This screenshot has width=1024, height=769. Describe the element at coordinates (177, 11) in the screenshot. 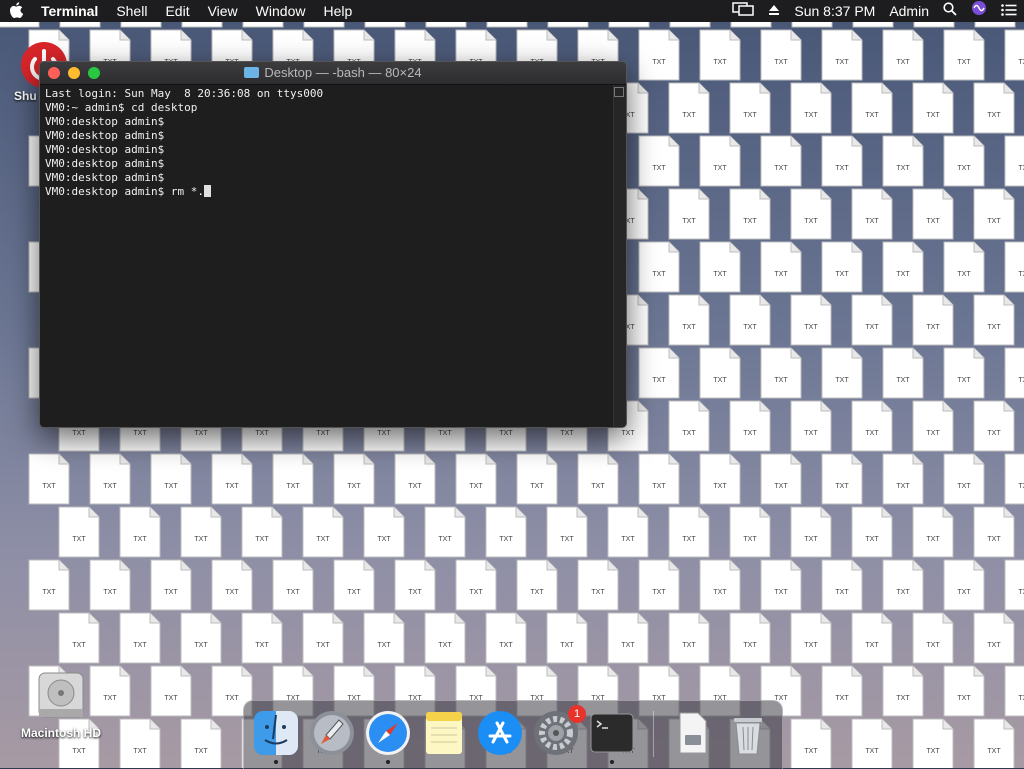

I see `menu-edit: Edit` at that location.